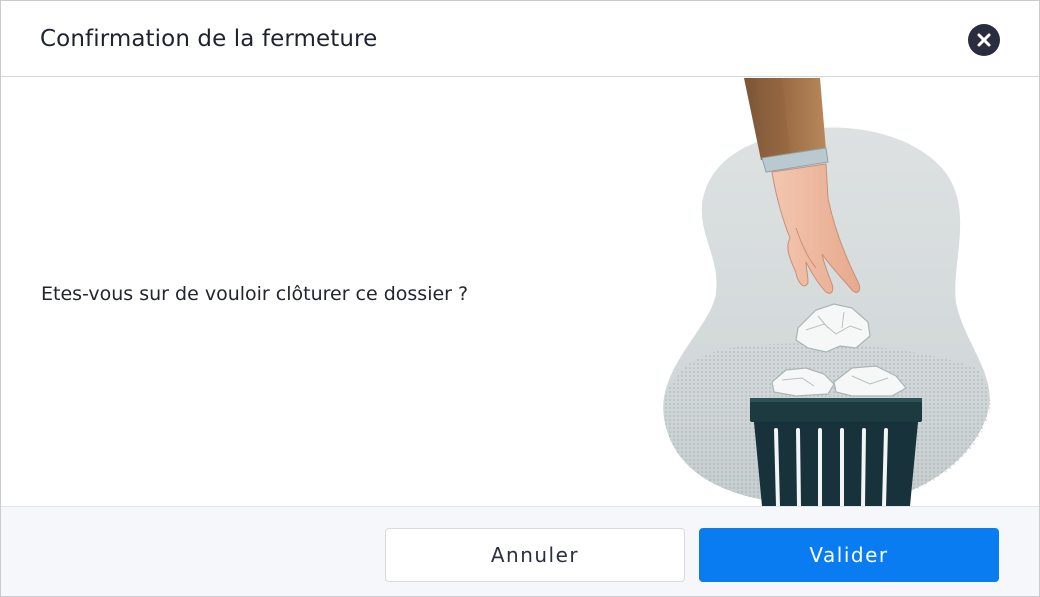  Describe the element at coordinates (836, 452) in the screenshot. I see `trash-bin-shape` at that location.